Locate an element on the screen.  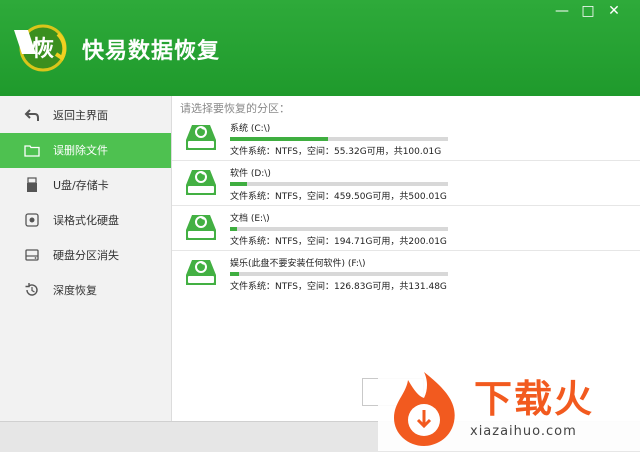
partition-info: 文件系统：NTFS，空间：459.50G可用，共500.01G is located at coordinates (338, 197).